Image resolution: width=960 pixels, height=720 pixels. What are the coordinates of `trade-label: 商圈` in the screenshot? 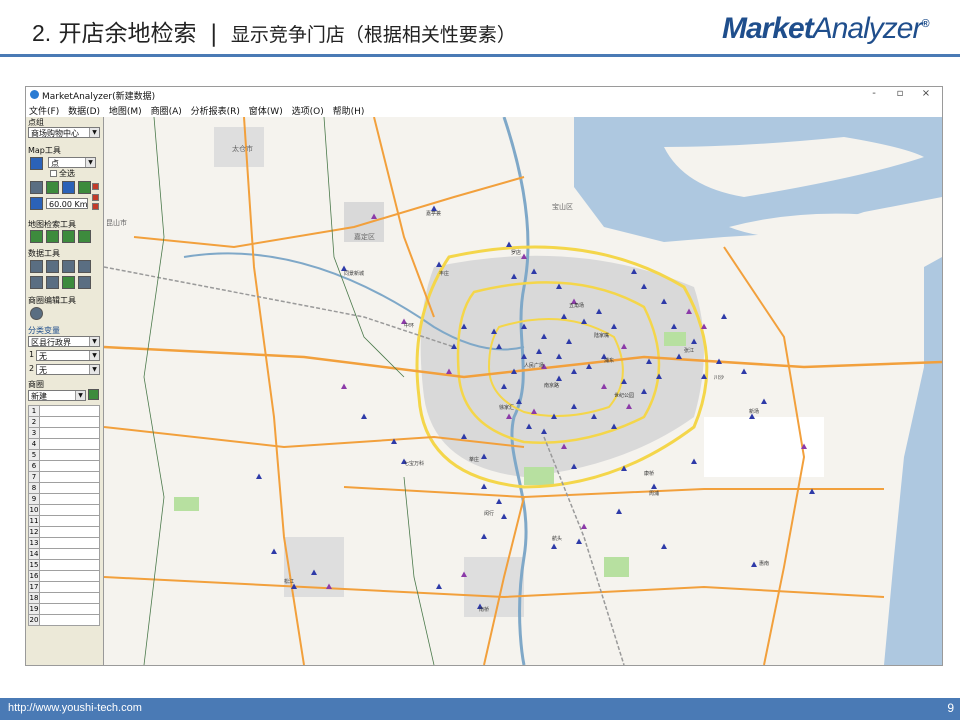 It's located at (36, 384).